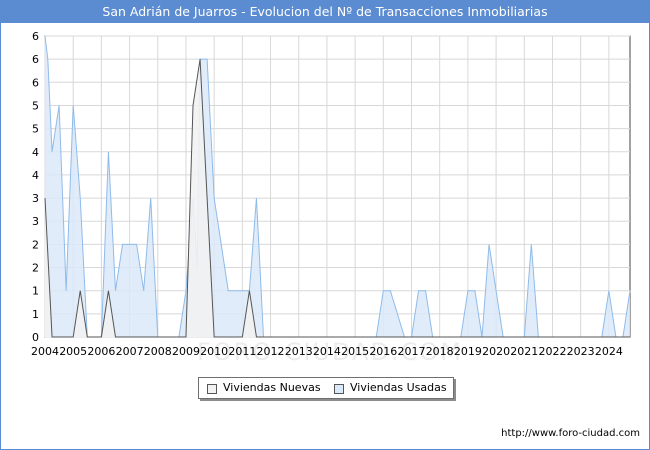 Image resolution: width=650 pixels, height=450 pixels. Describe the element at coordinates (214, 351) in the screenshot. I see `x-tick-label: 2010` at that location.